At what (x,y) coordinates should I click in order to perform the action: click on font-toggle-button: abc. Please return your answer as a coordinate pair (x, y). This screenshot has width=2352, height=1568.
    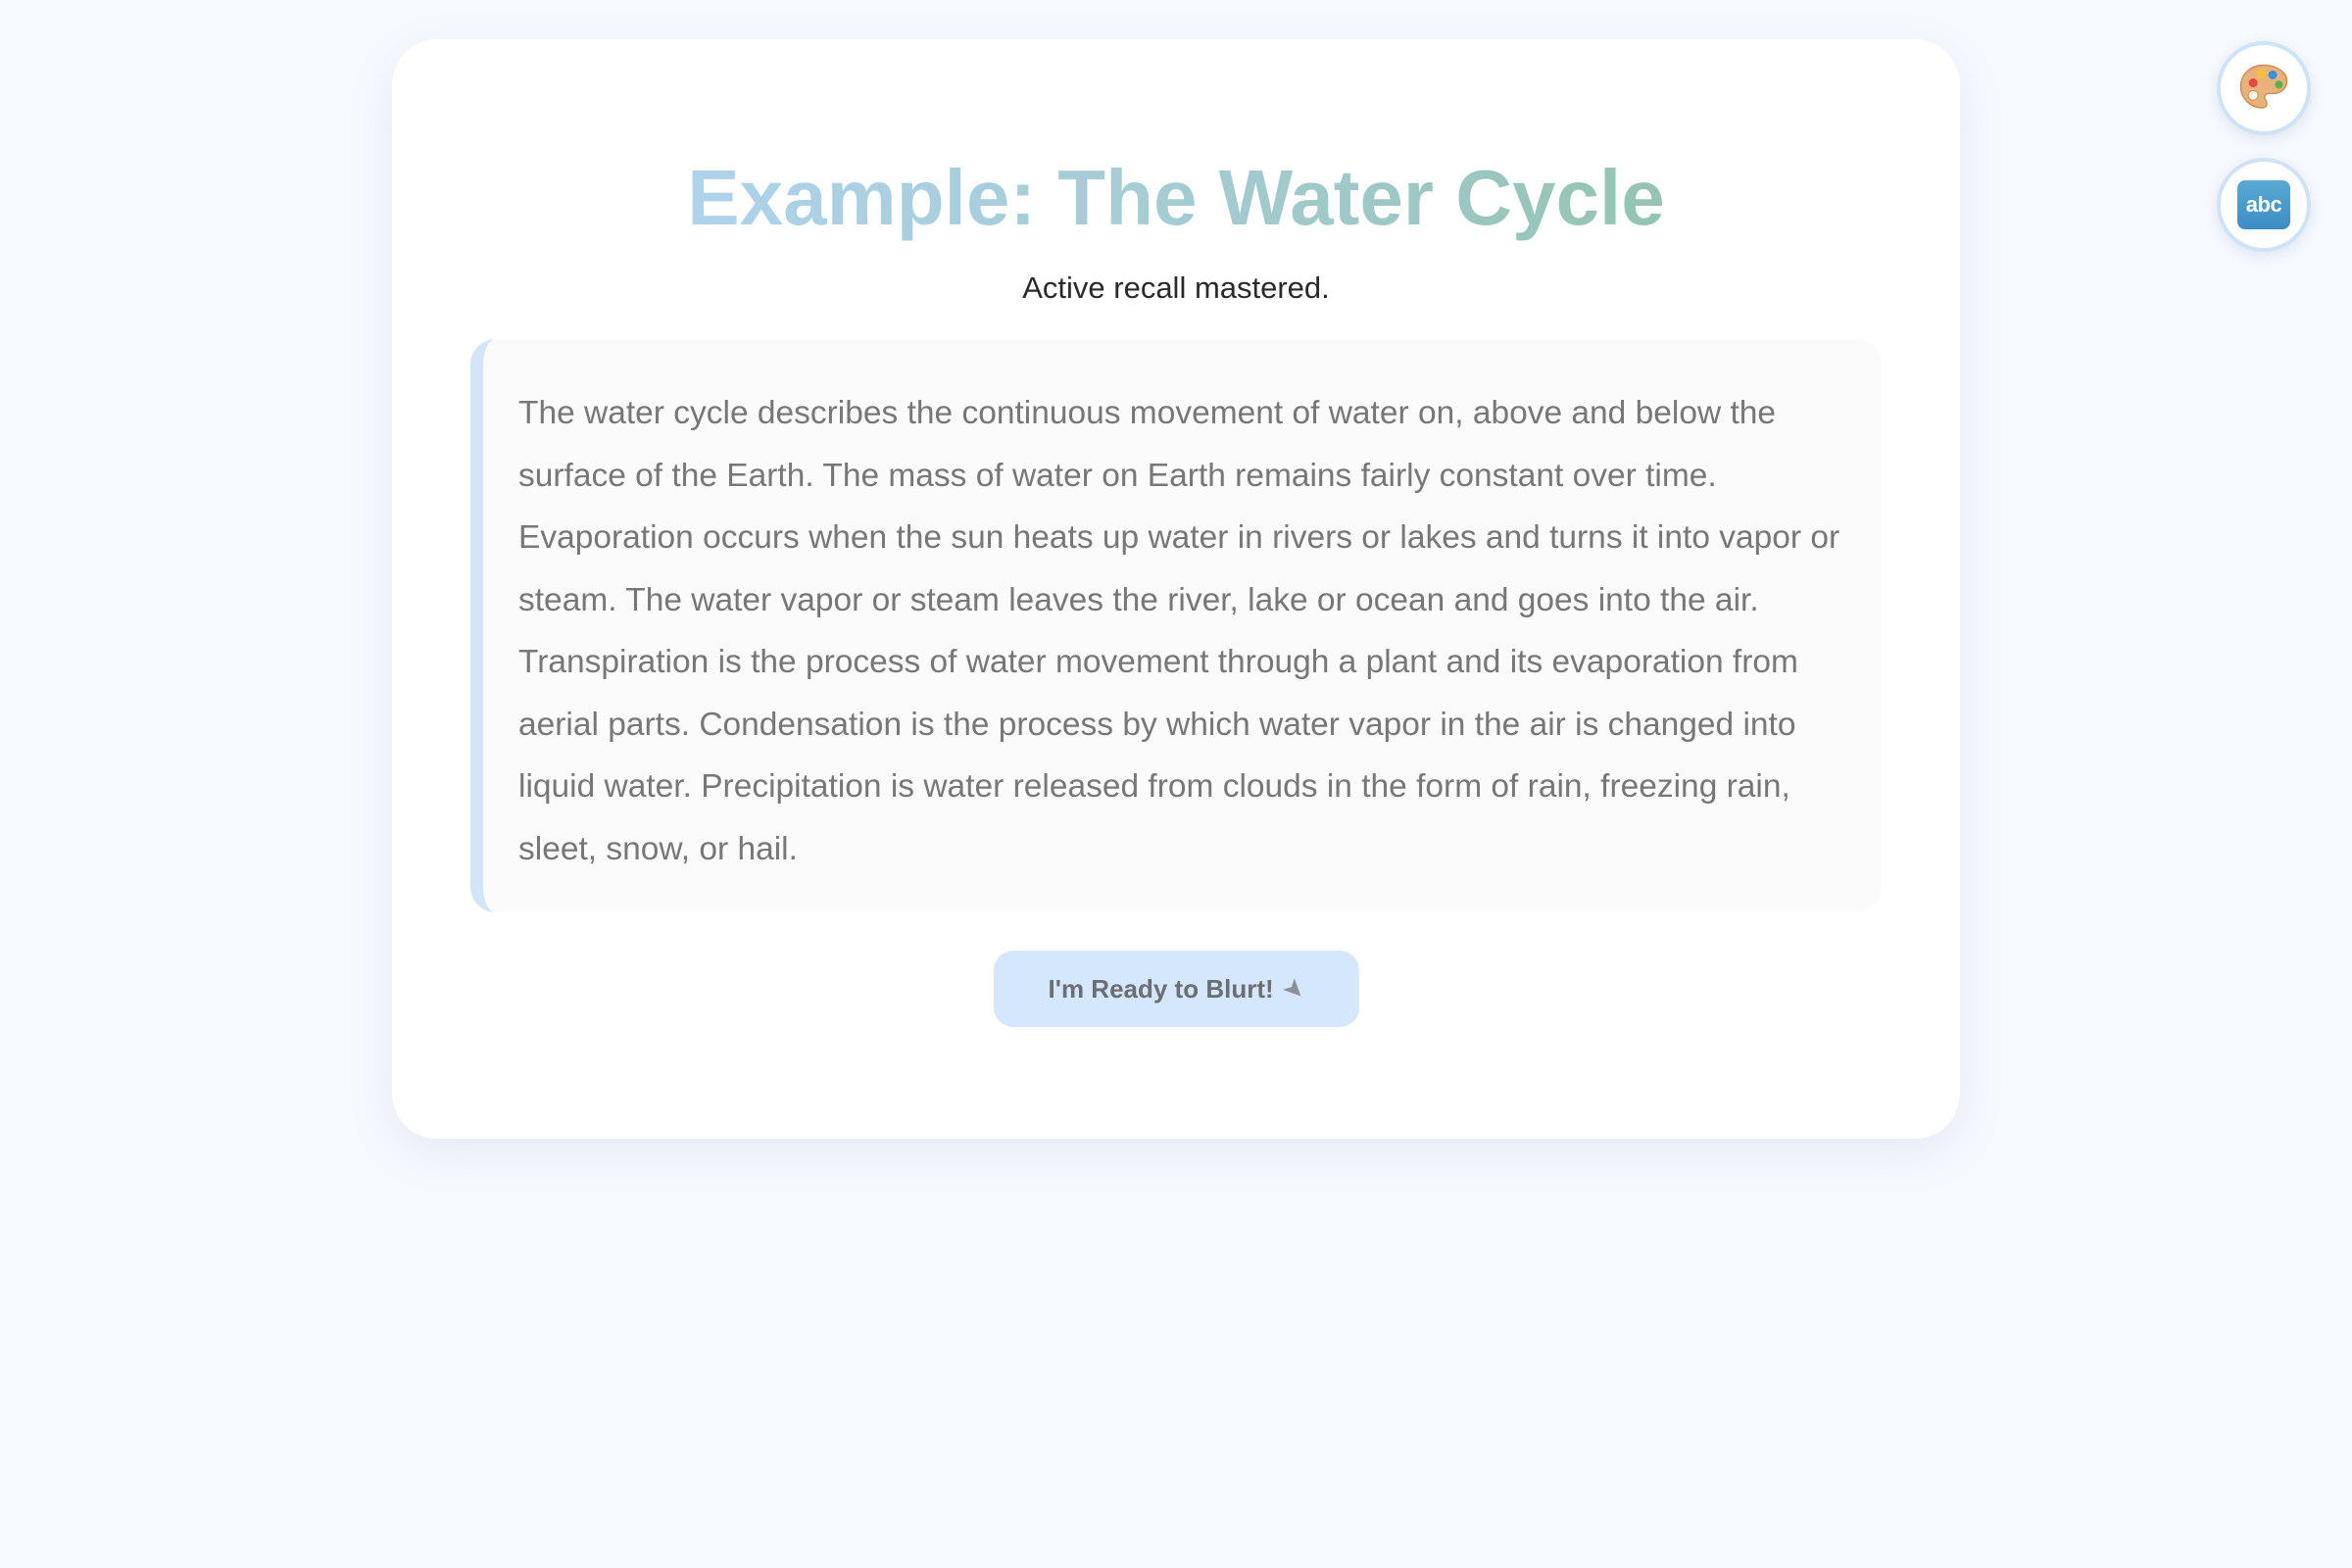
    Looking at the image, I should click on (2264, 205).